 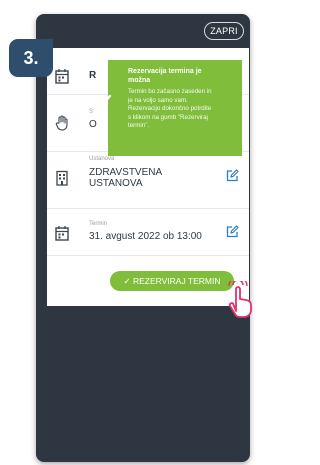 I want to click on reserve-appointment-button: ✓ REZERVIRAJ TERMIN, so click(x=172, y=281).